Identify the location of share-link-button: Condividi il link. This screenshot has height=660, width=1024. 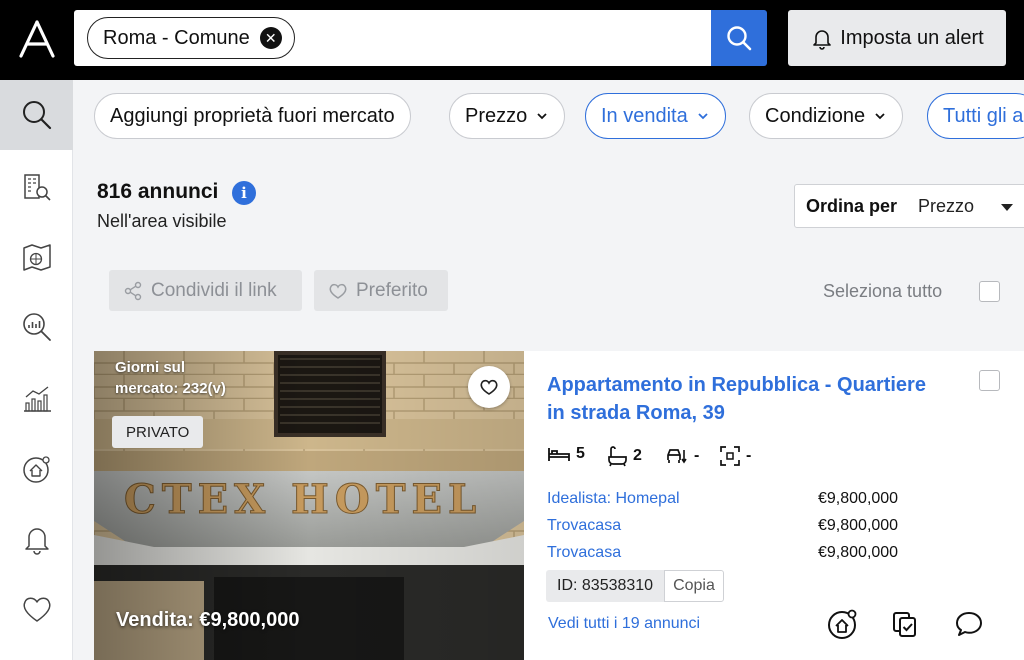
(205, 290).